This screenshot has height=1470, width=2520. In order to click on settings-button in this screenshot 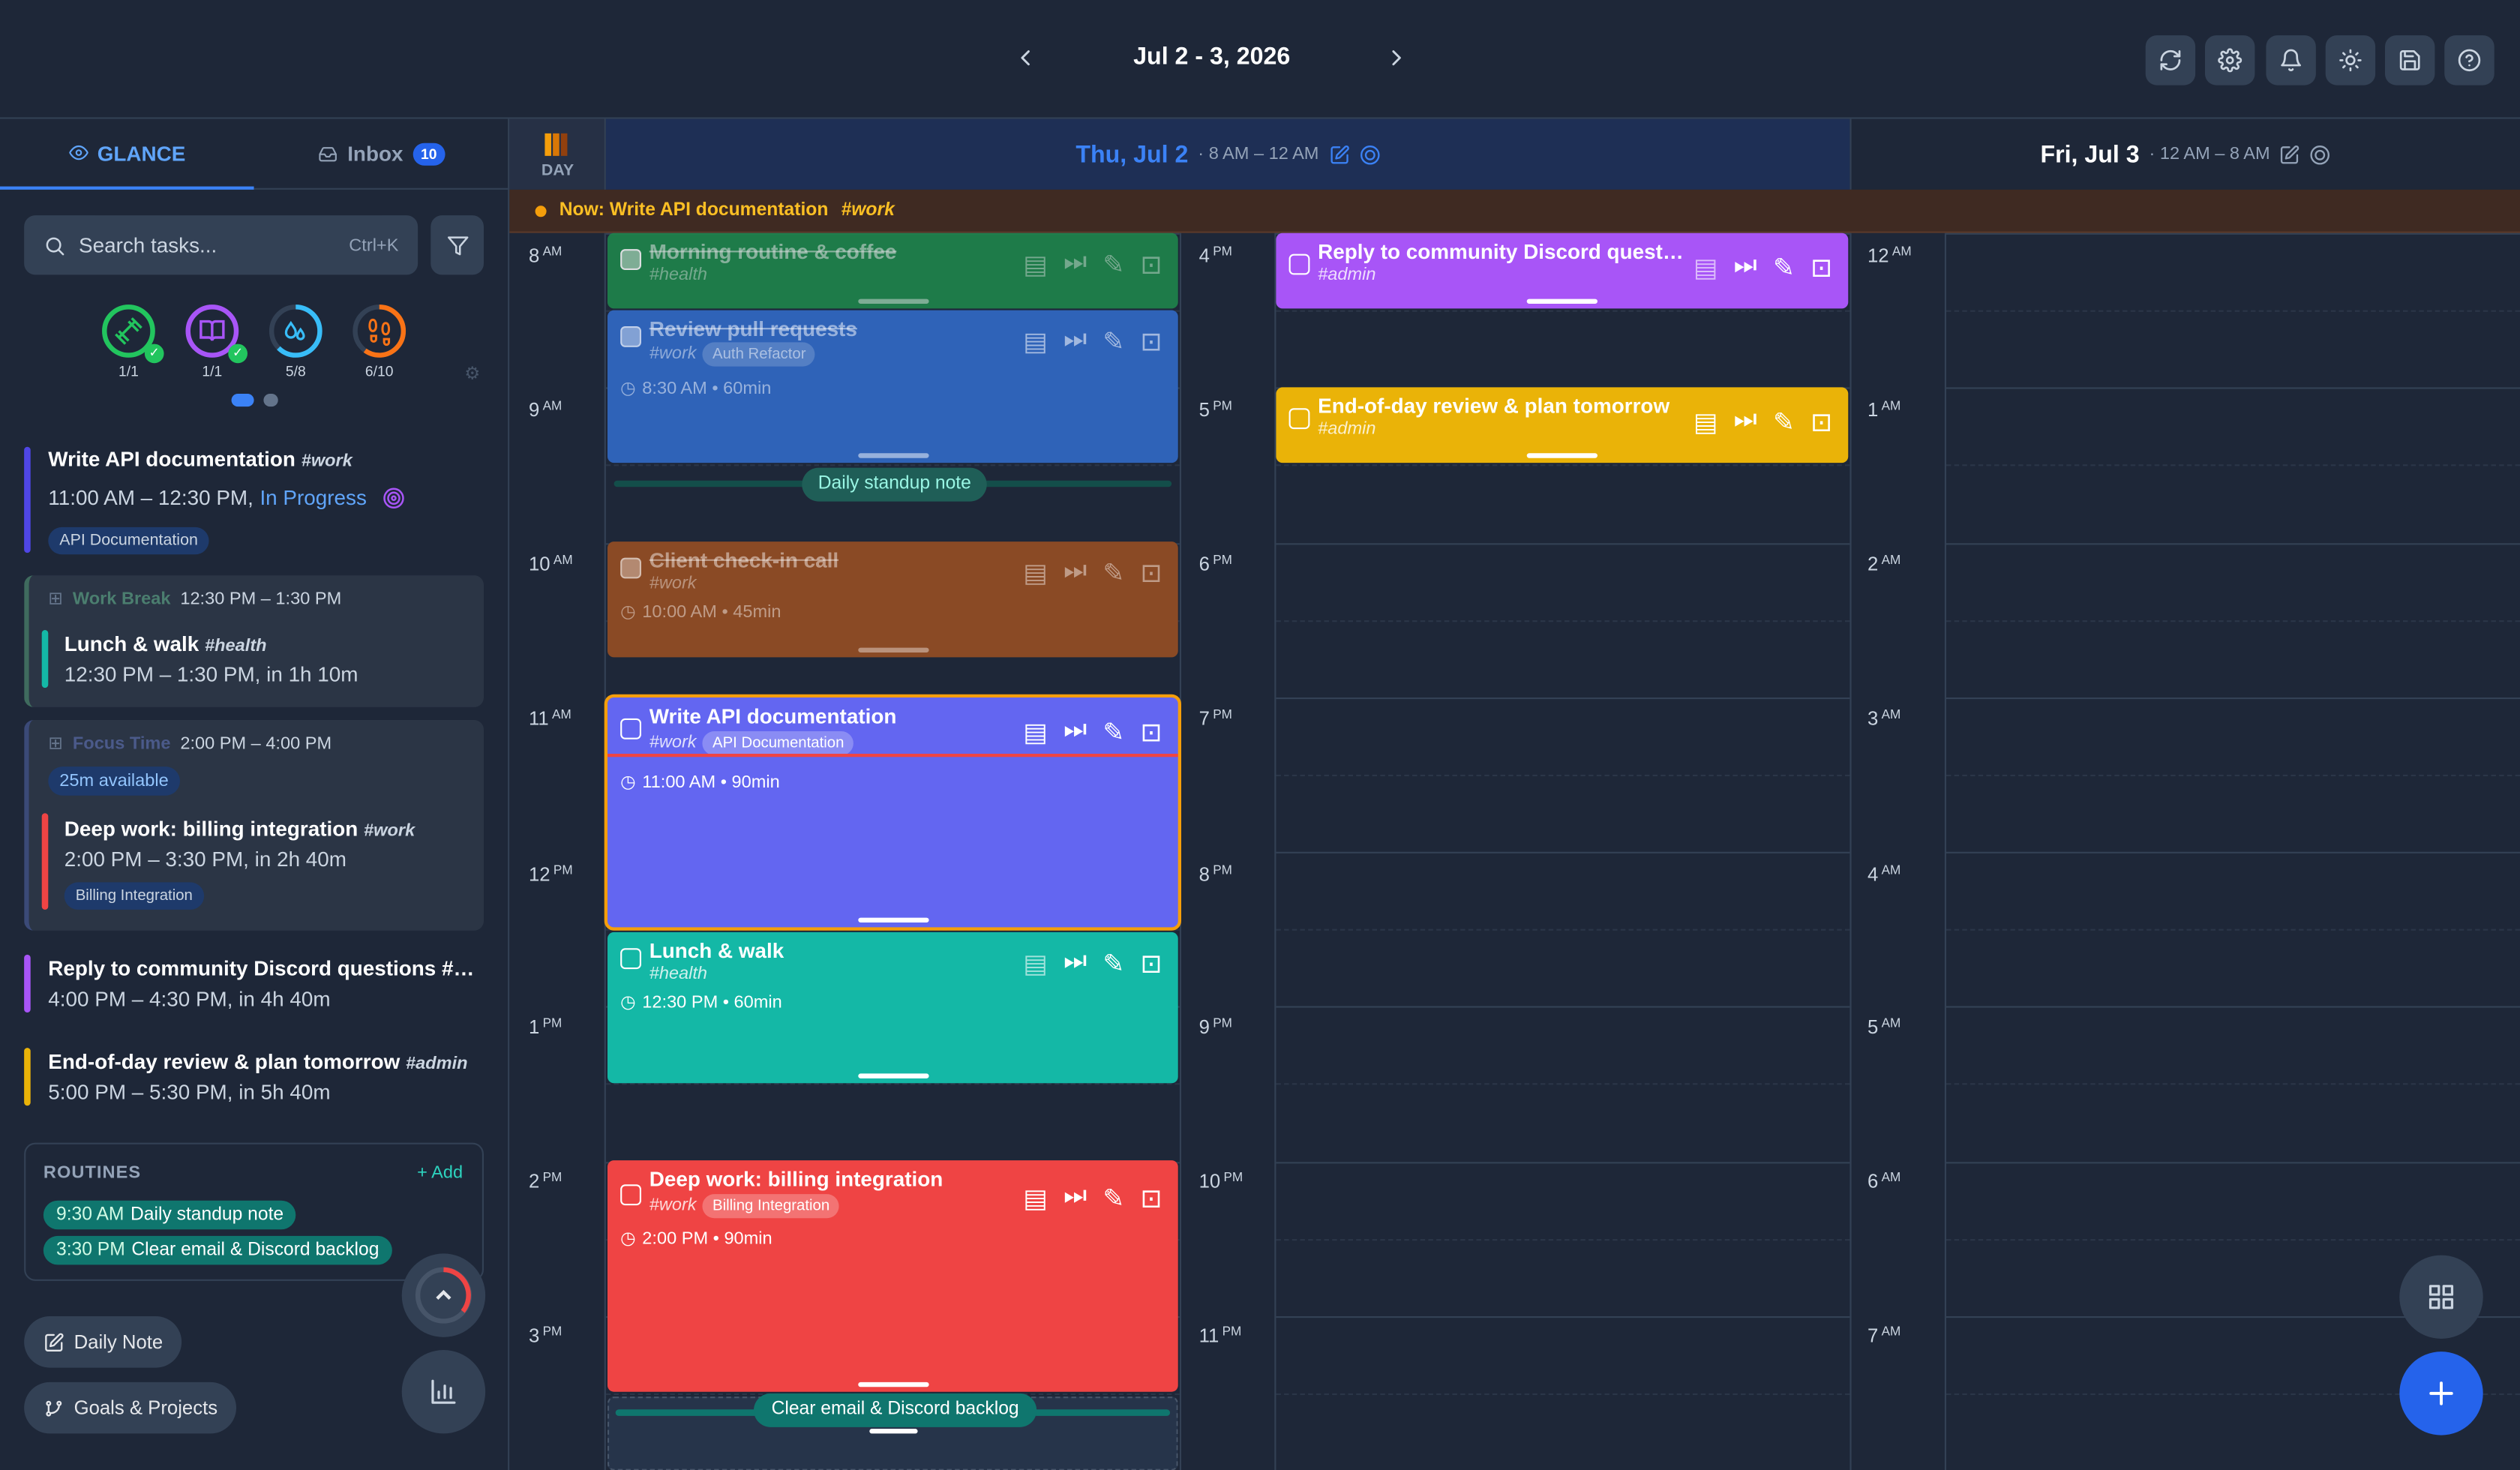, I will do `click(2230, 60)`.